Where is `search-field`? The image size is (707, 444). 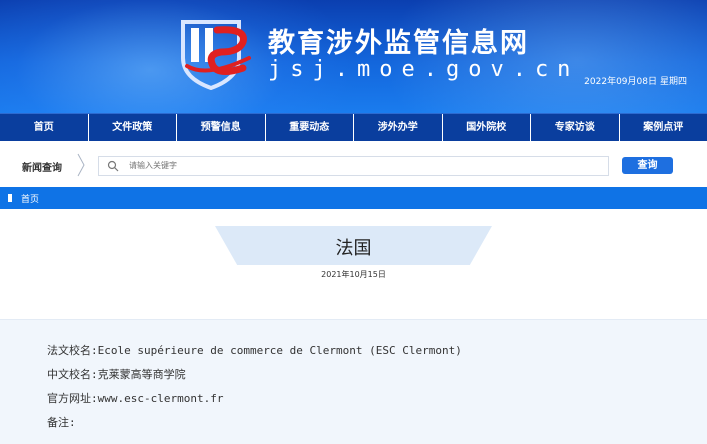
search-field is located at coordinates (353, 166).